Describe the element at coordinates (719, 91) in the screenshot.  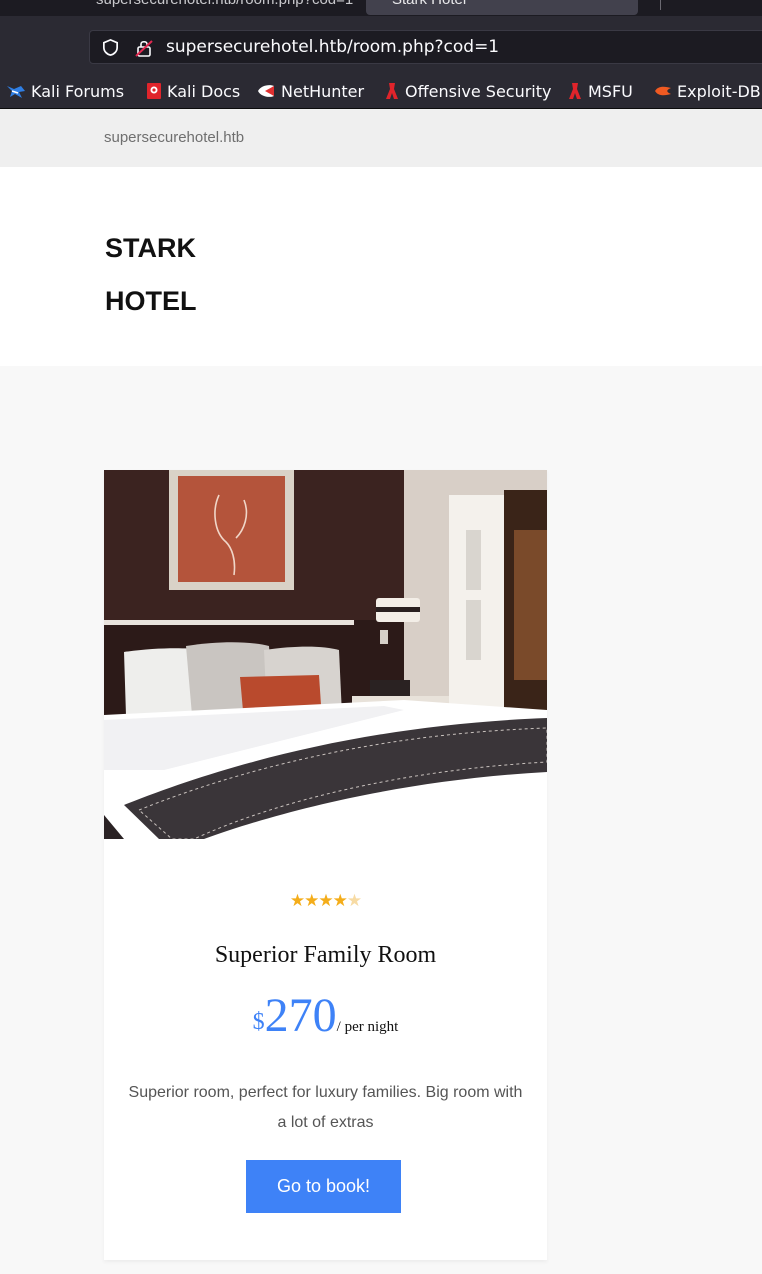
I see `bookmark-label: Exploit-DB` at that location.